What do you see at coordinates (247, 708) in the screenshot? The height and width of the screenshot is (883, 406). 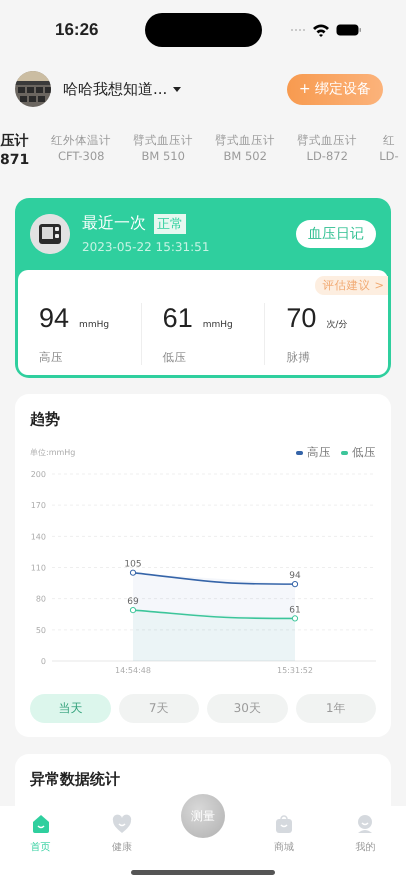 I see `range-tab: 30天` at bounding box center [247, 708].